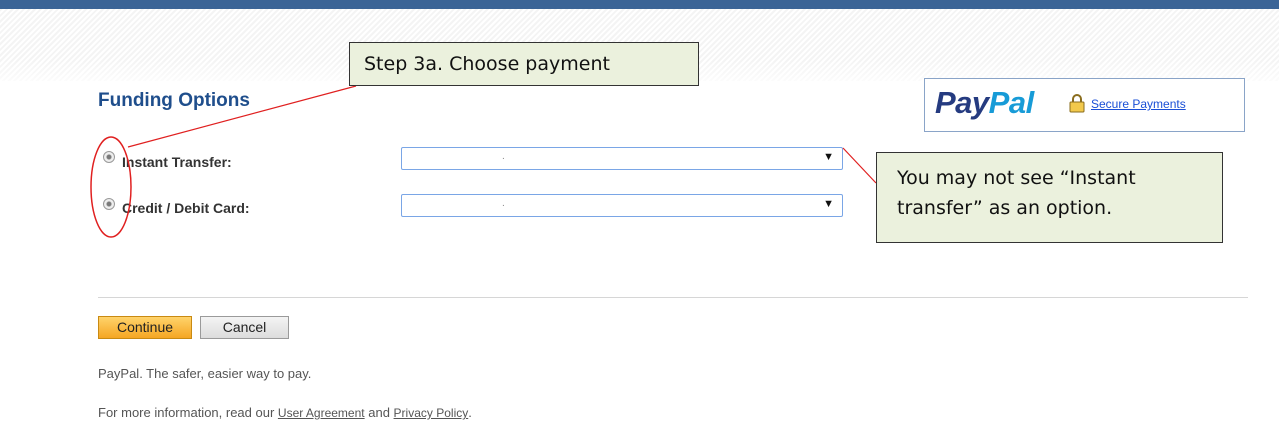 This screenshot has width=1279, height=430. What do you see at coordinates (1077, 103) in the screenshot?
I see `lock-icon` at bounding box center [1077, 103].